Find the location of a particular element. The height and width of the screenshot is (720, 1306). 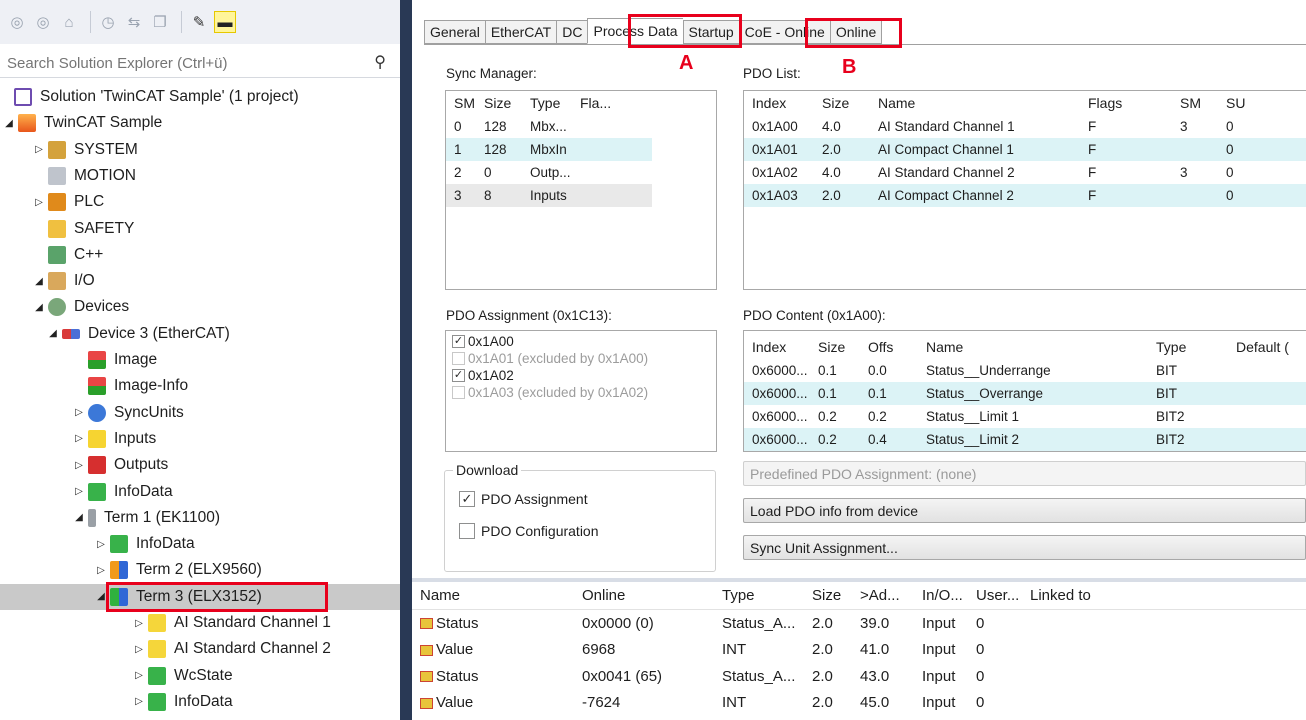

history-icon: ◷ is located at coordinates (108, 22).